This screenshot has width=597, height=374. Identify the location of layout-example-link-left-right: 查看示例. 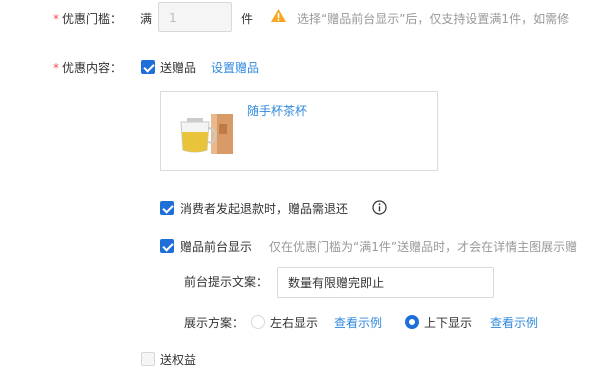
(358, 322).